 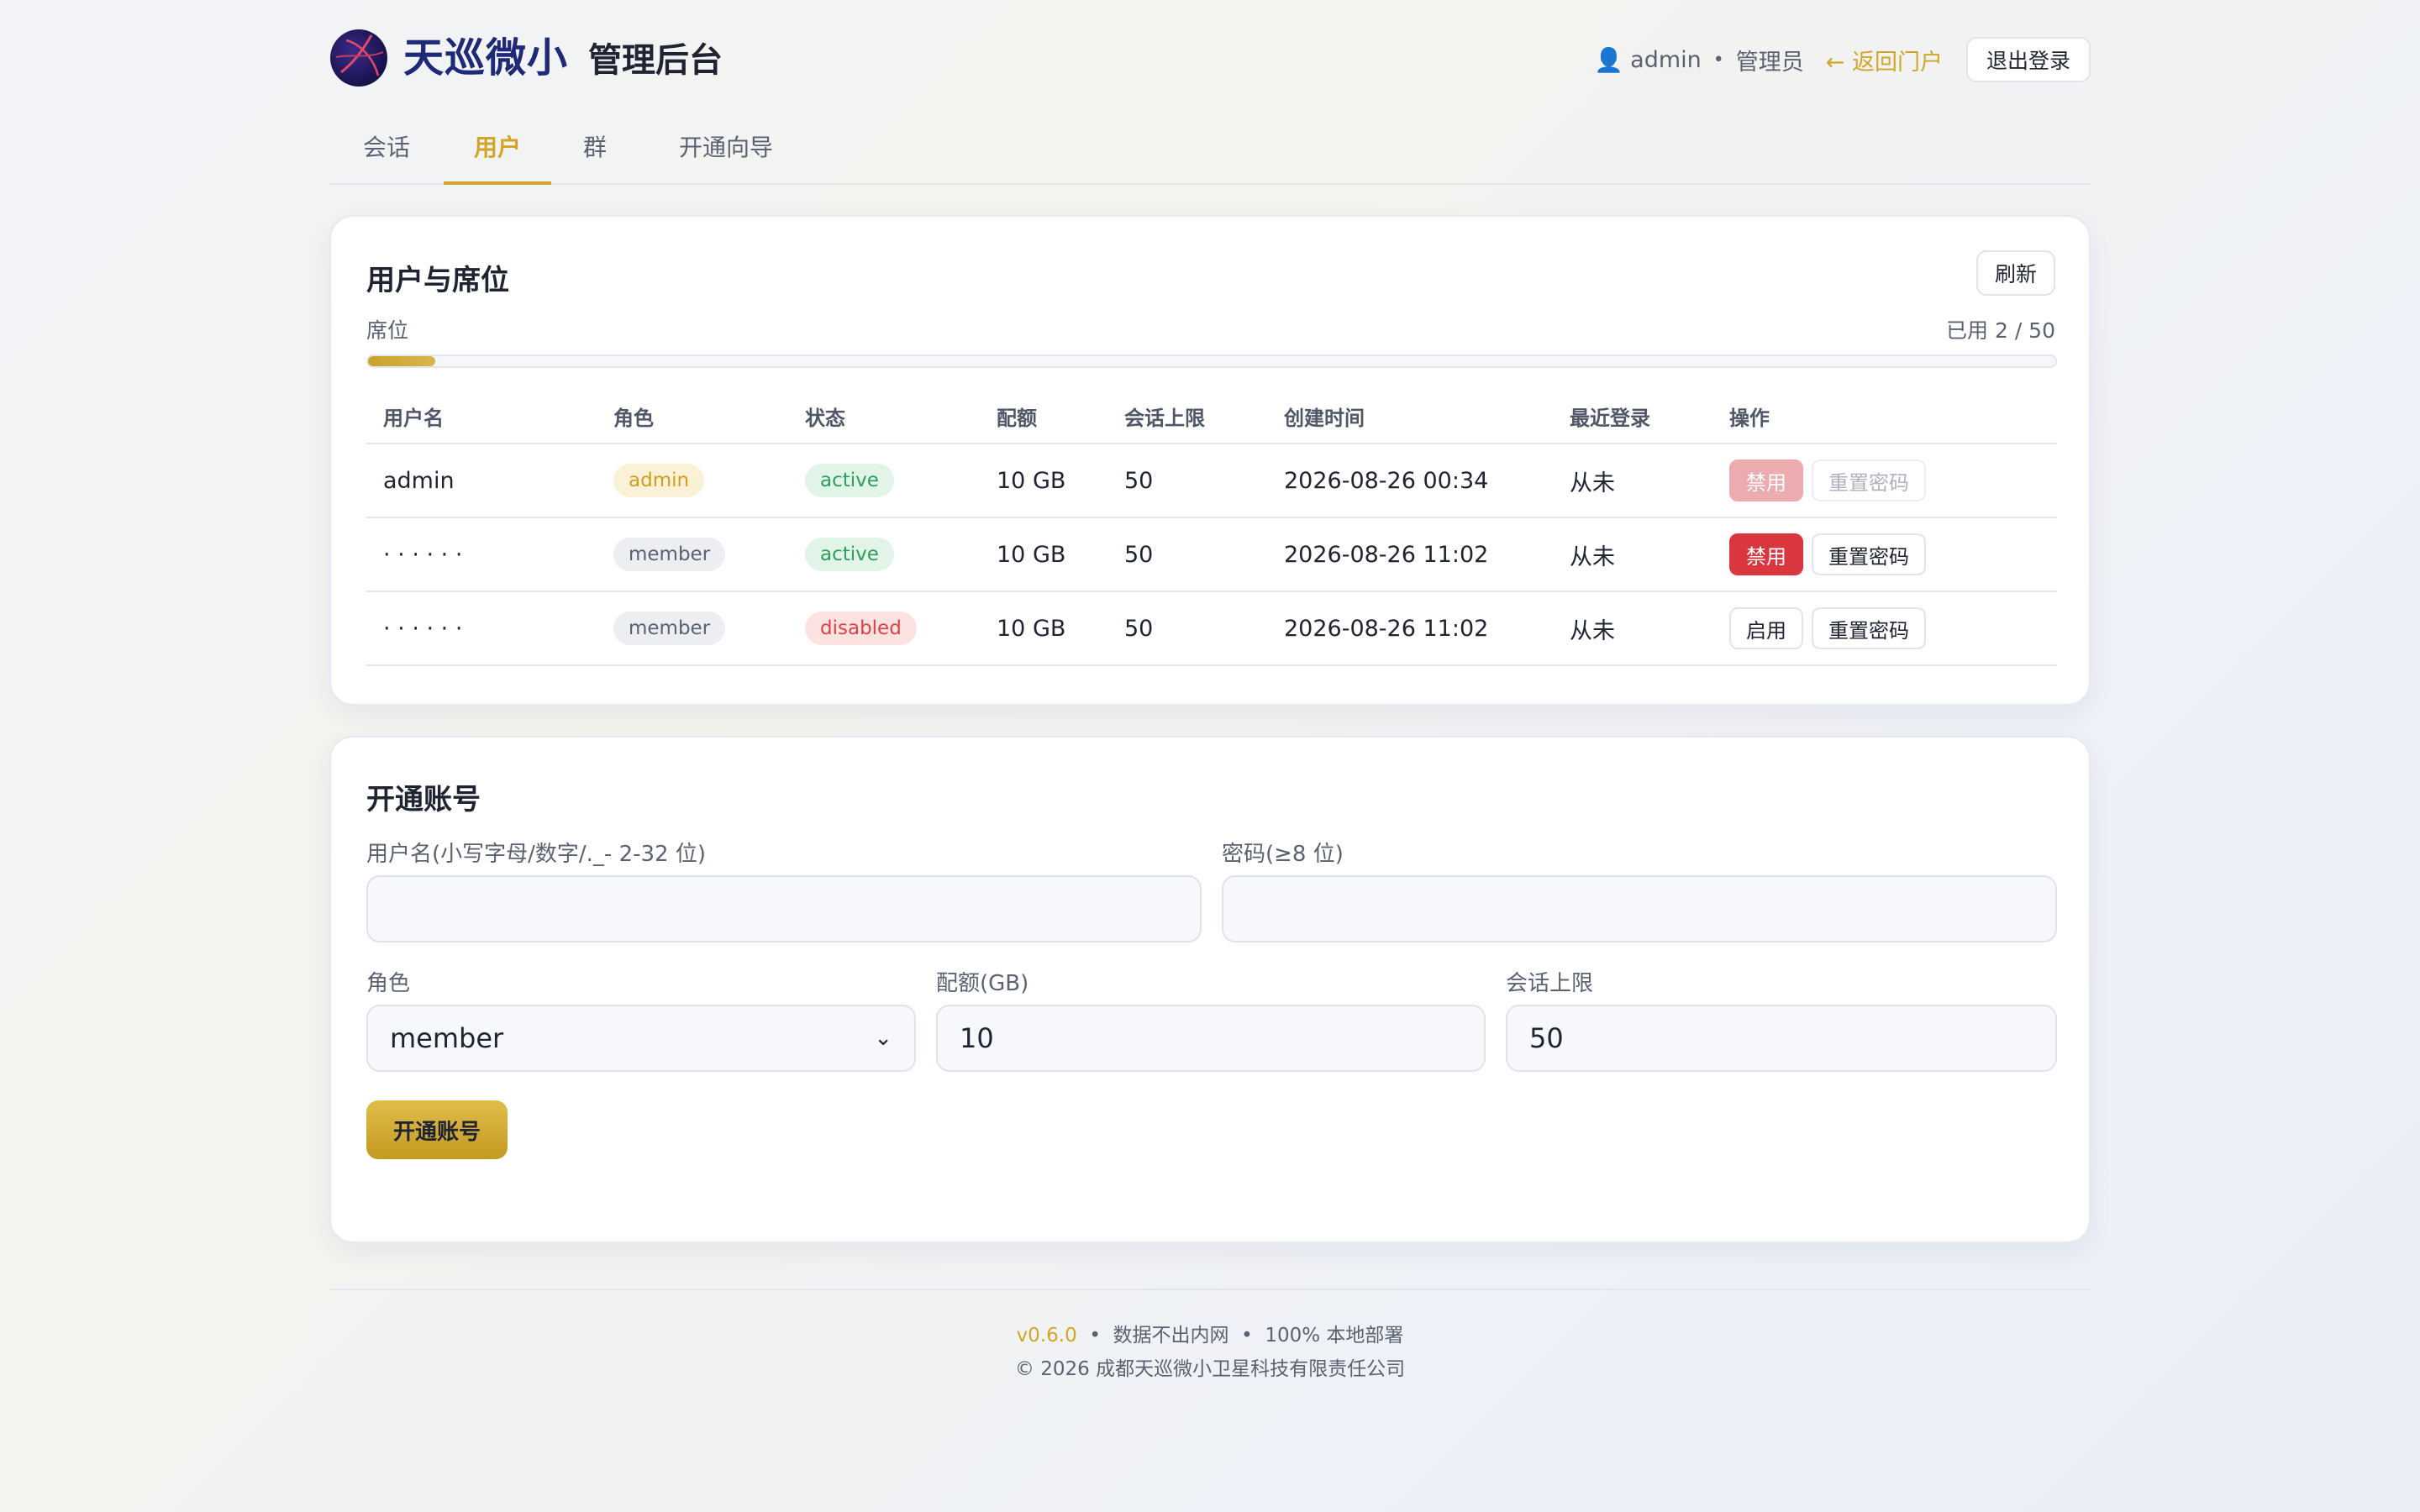 I want to click on user-area: 👤 admin • 管理员 ← 返回门户 退出登录, so click(x=1843, y=59).